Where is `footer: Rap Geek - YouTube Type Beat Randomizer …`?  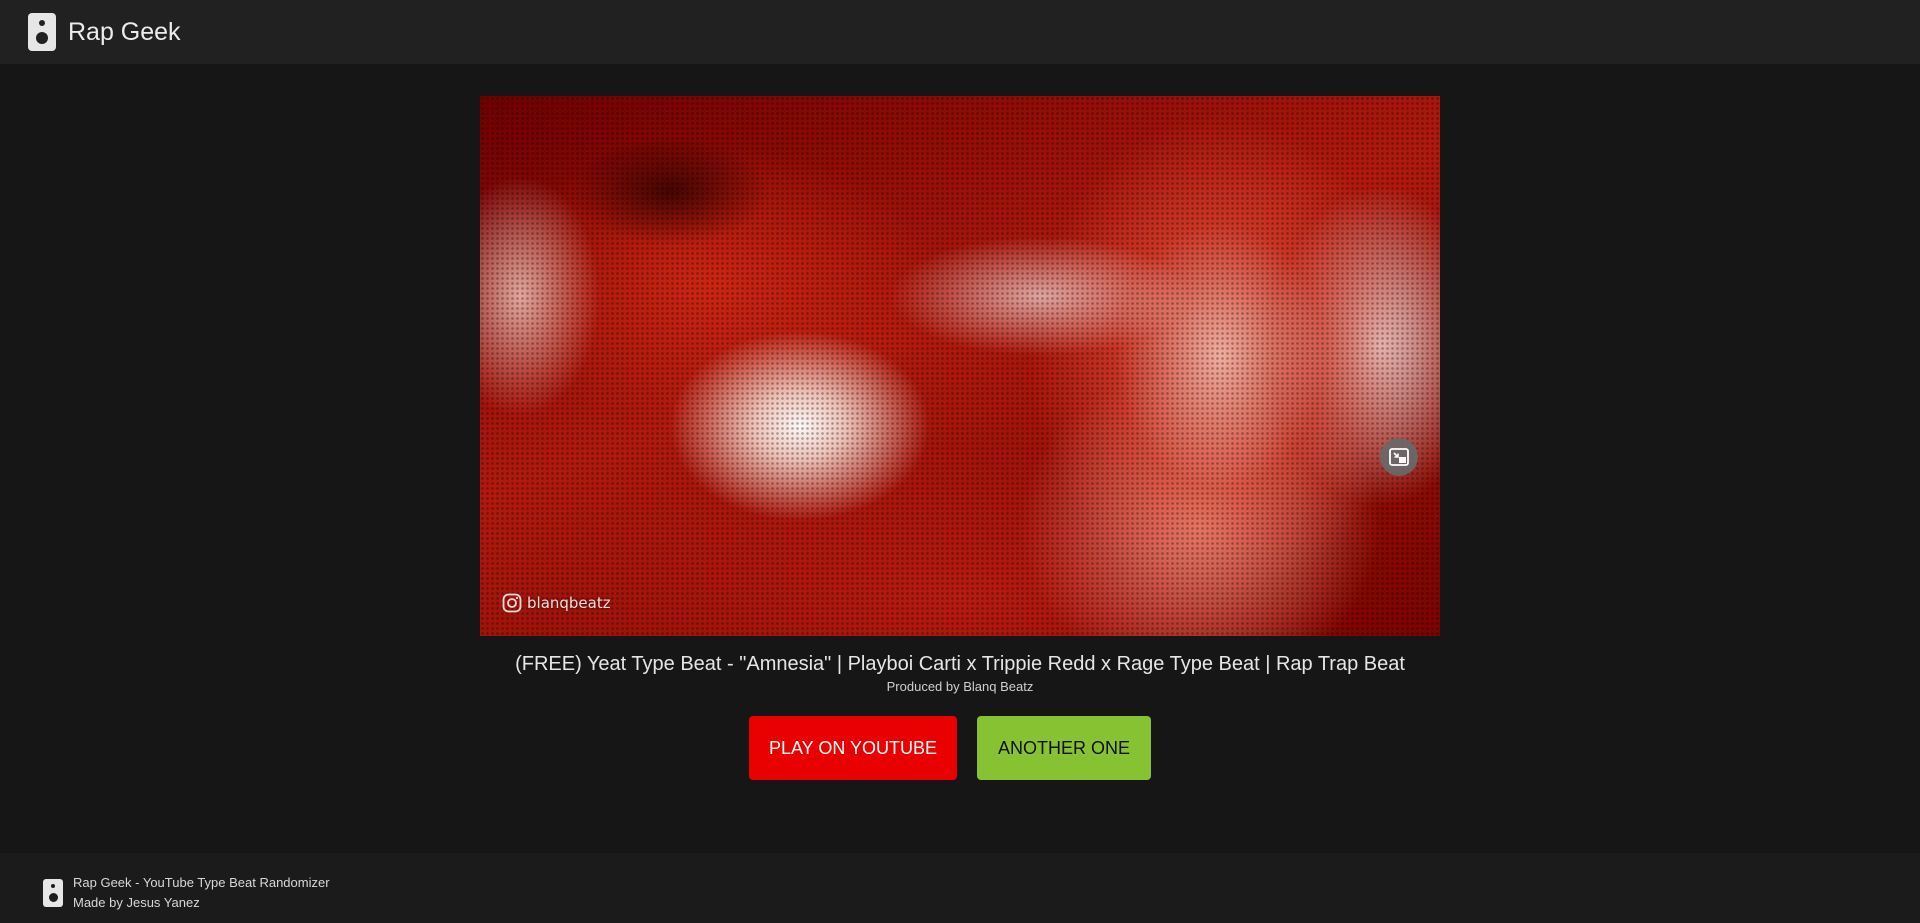
footer: Rap Geek - YouTube Type Beat Randomizer … is located at coordinates (960, 888).